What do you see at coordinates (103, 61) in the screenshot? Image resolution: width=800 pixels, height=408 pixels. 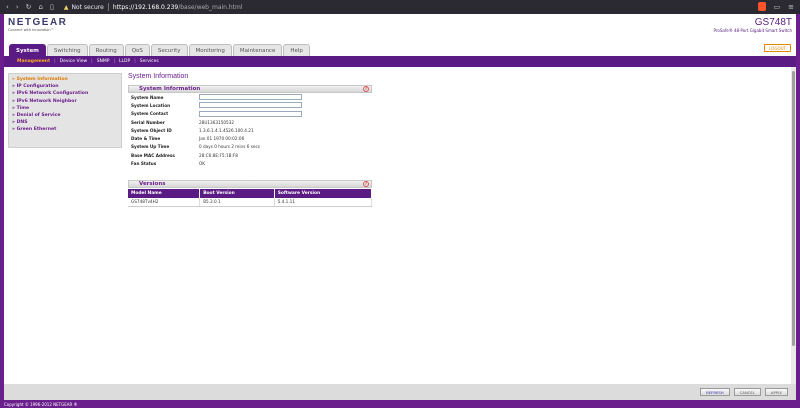 I see `subnav-snmp: SNMP` at bounding box center [103, 61].